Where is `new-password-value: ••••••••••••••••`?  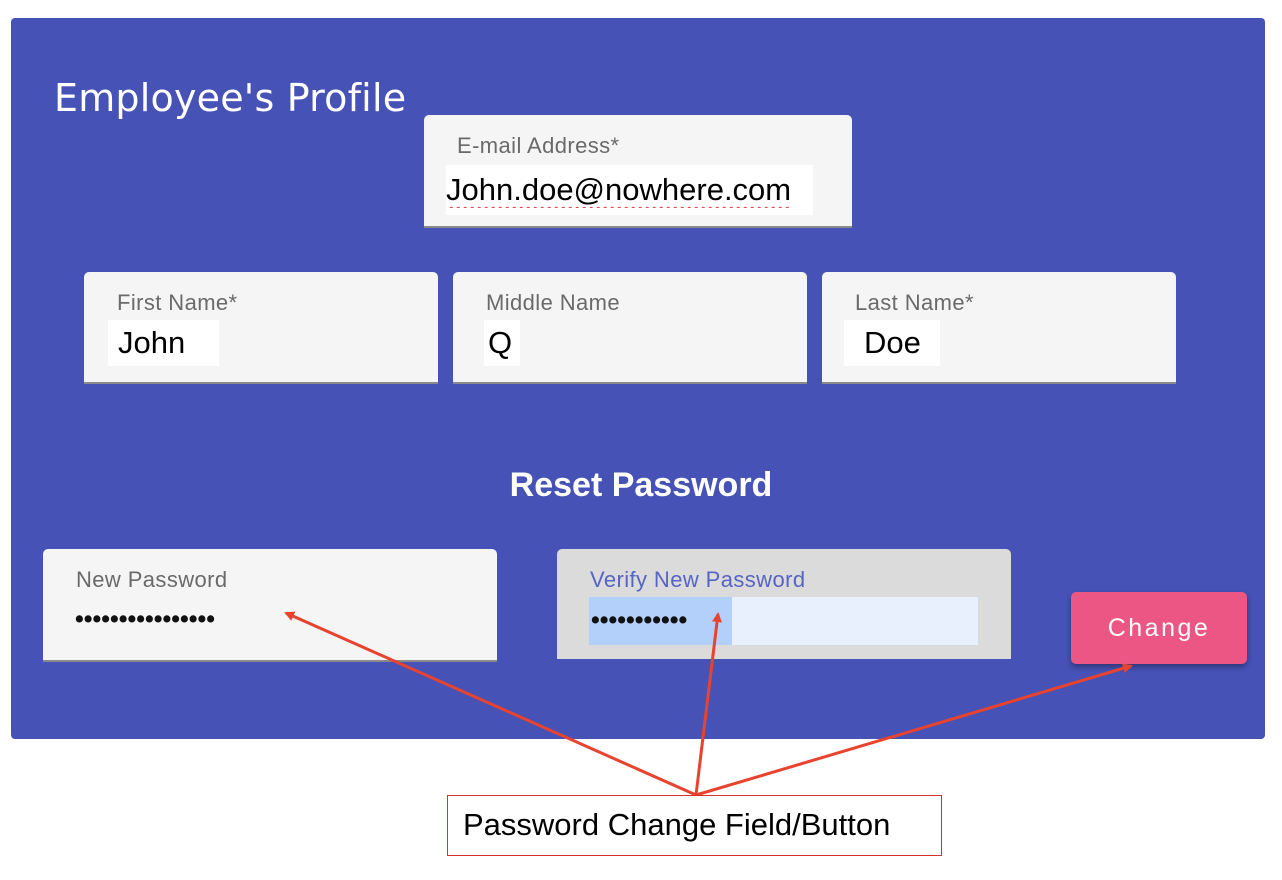 new-password-value: •••••••••••••••• is located at coordinates (145, 619).